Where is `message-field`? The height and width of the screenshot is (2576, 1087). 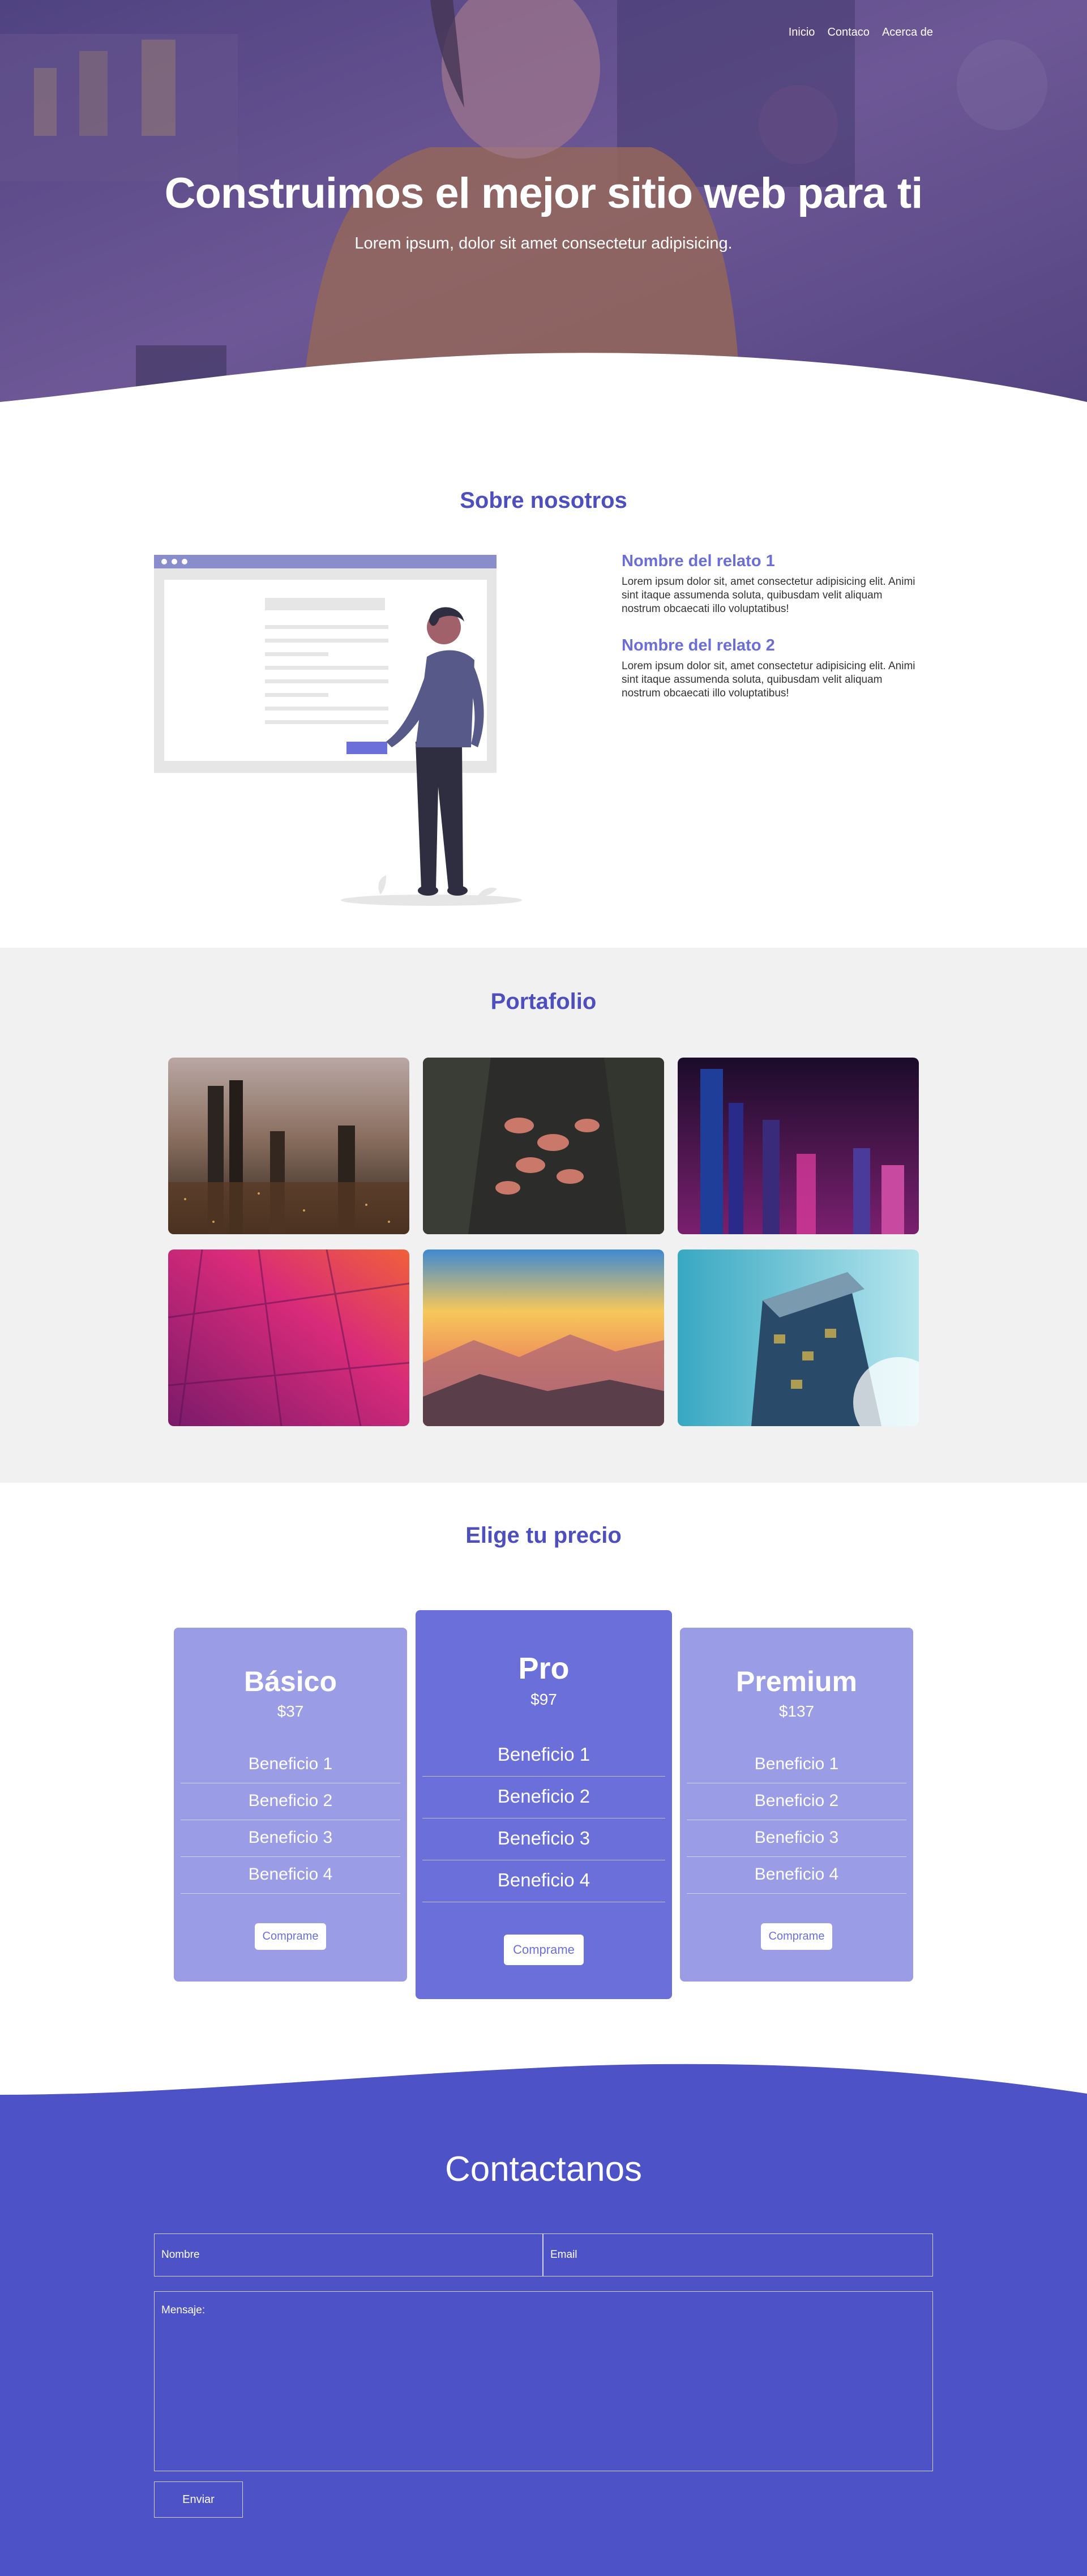
message-field is located at coordinates (543, 2381).